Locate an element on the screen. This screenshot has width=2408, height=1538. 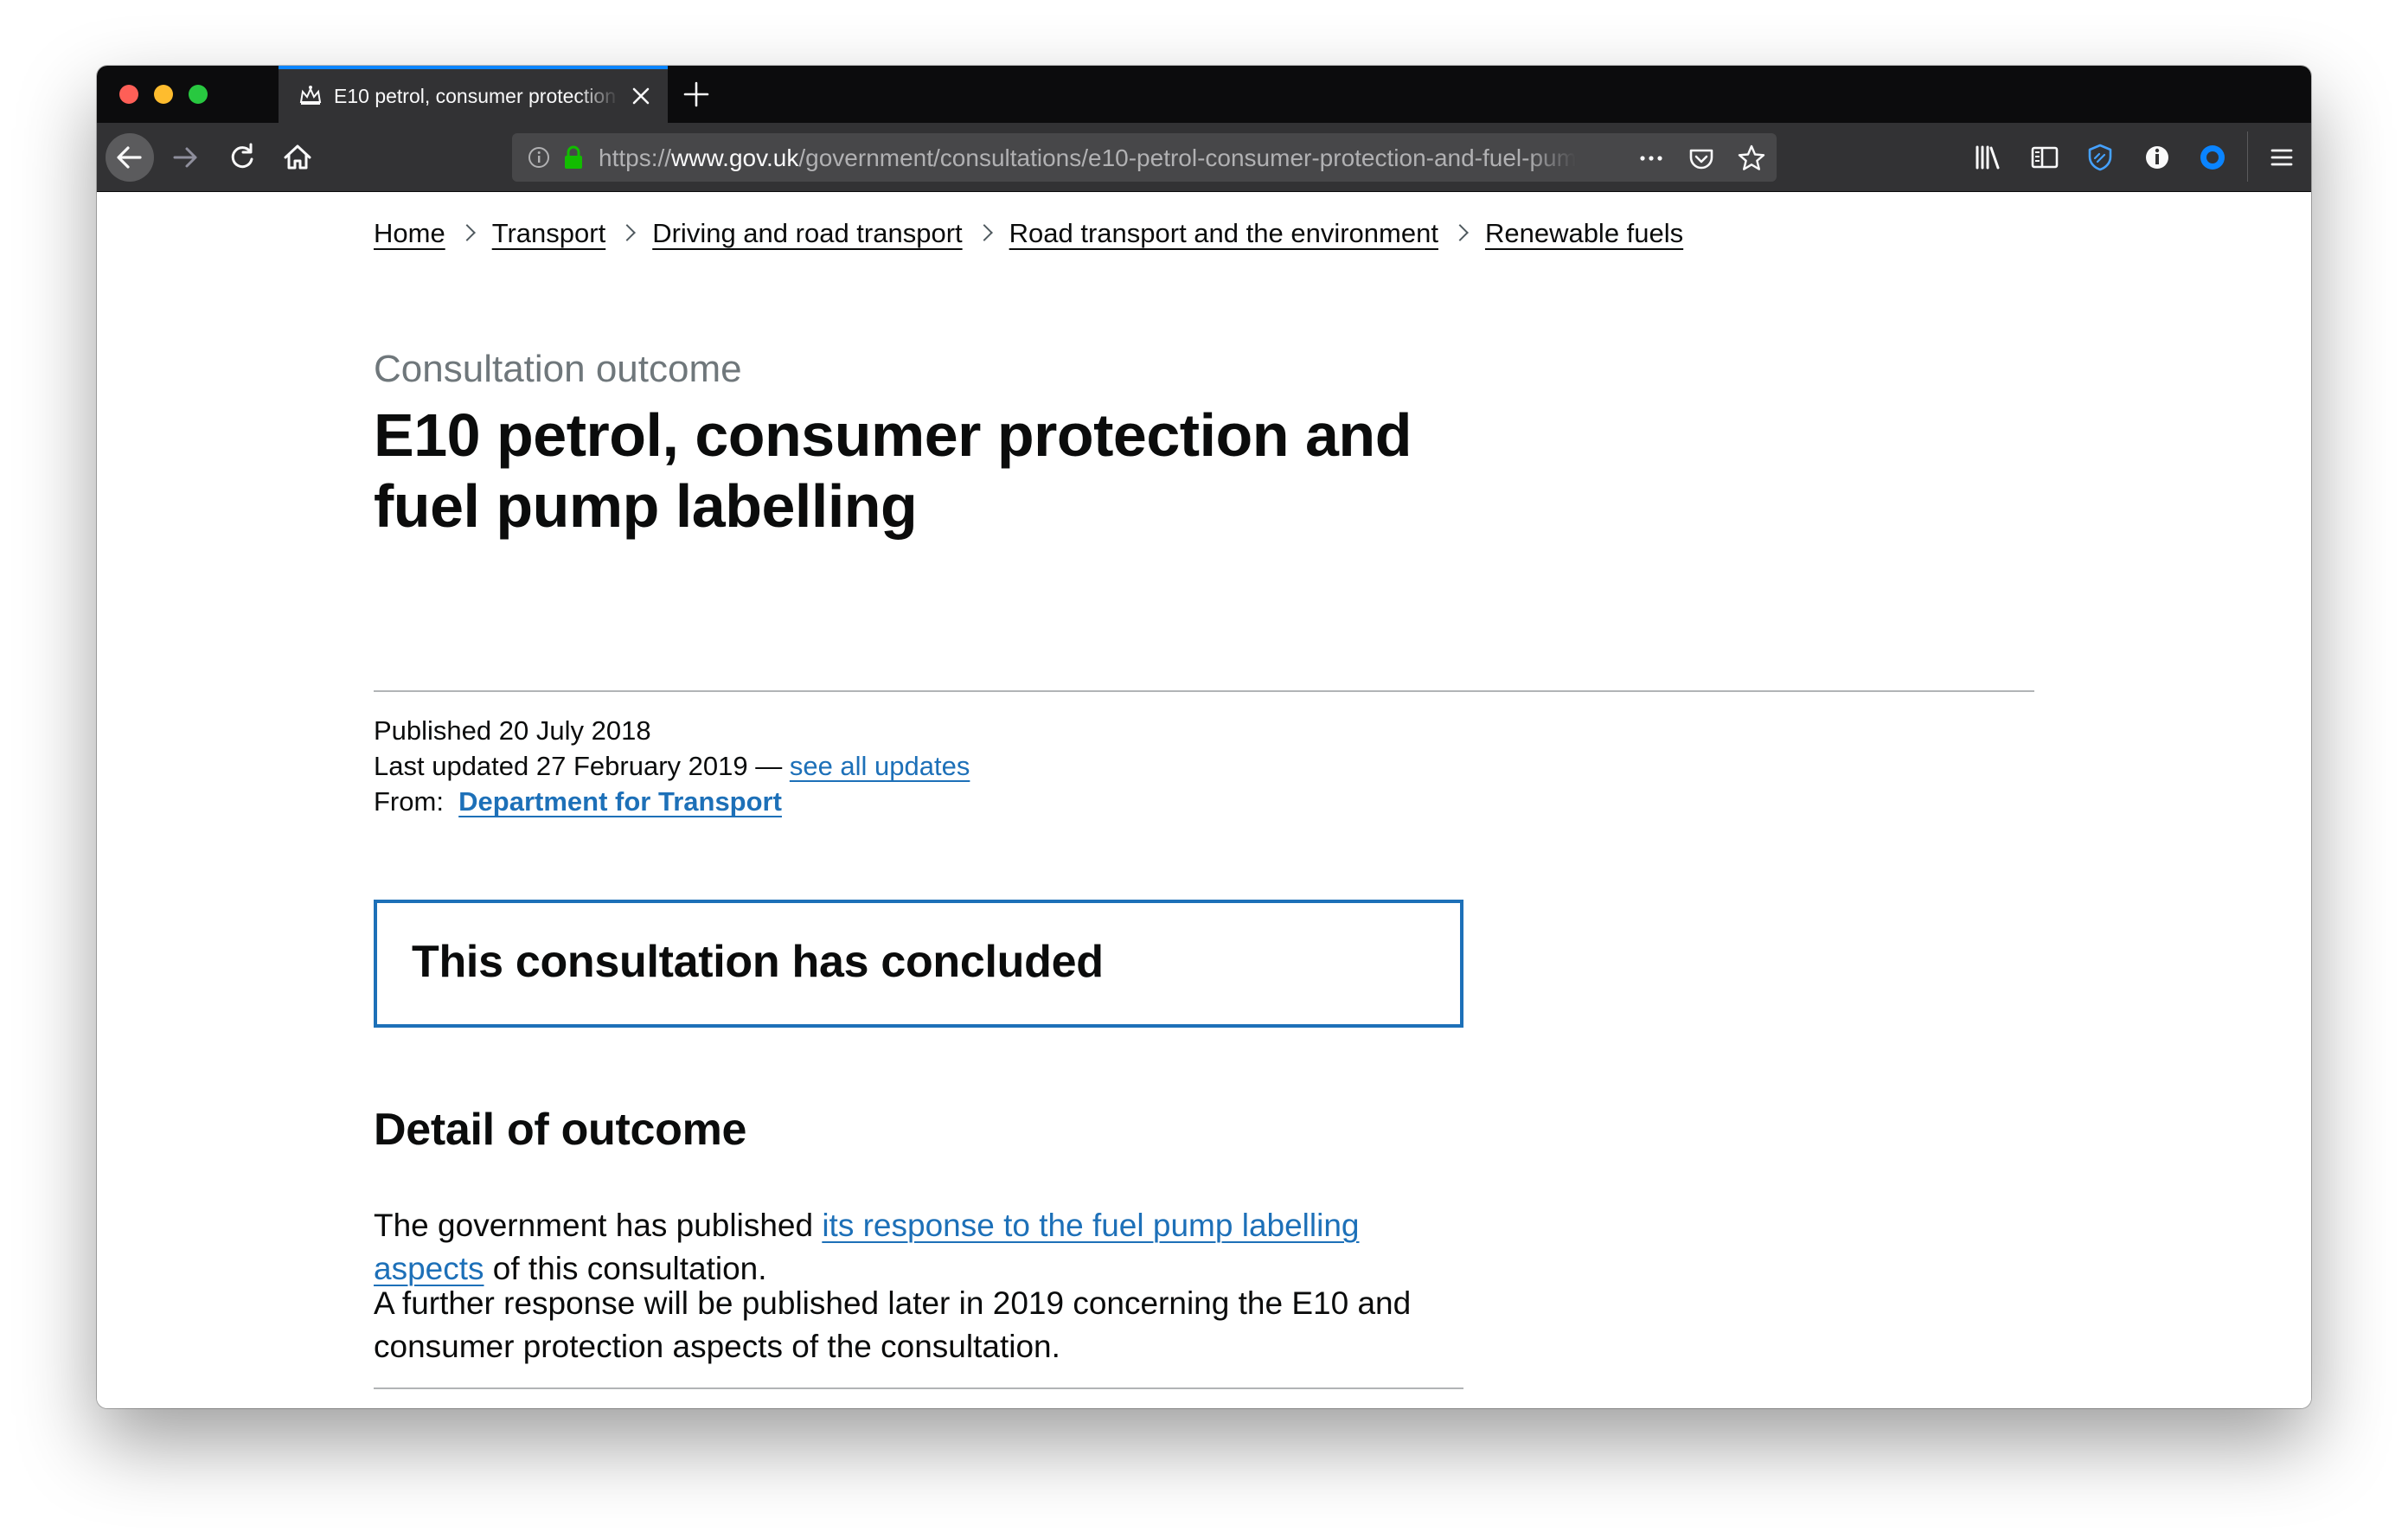
from-label: From: is located at coordinates (409, 801).